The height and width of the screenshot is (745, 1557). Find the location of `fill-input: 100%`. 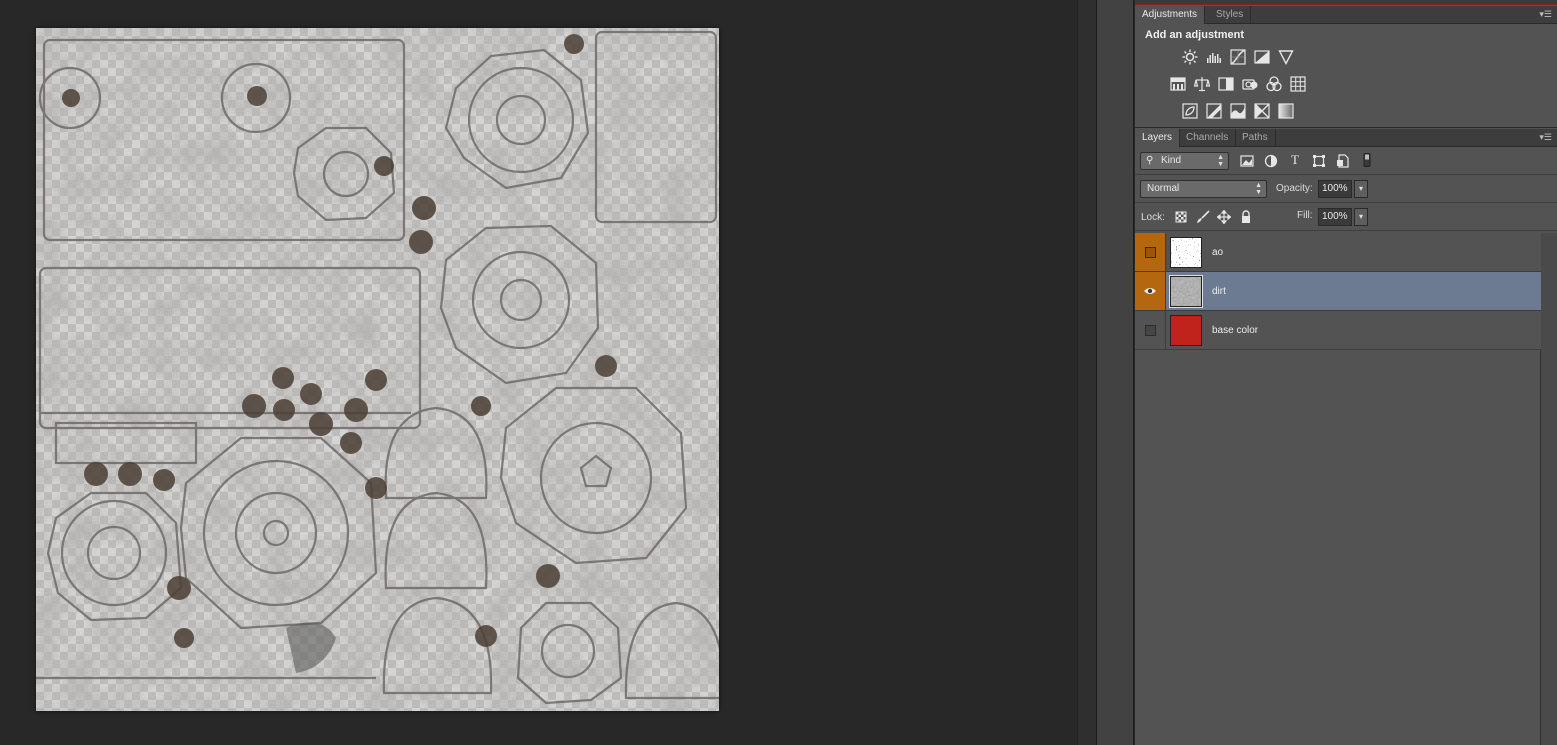

fill-input: 100% is located at coordinates (1335, 217).